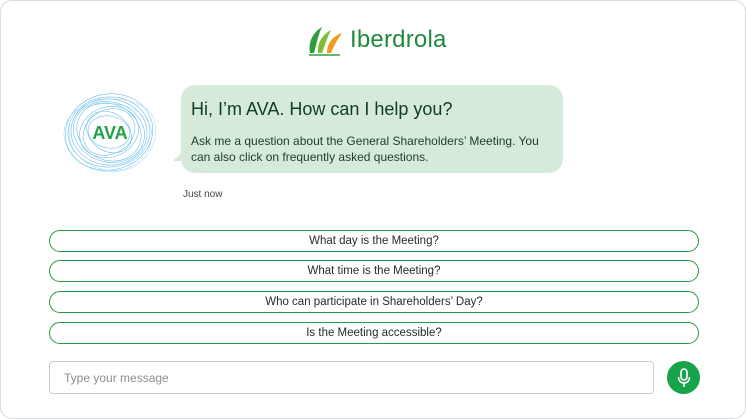 Image resolution: width=746 pixels, height=419 pixels. I want to click on message-input-wrapper, so click(351, 377).